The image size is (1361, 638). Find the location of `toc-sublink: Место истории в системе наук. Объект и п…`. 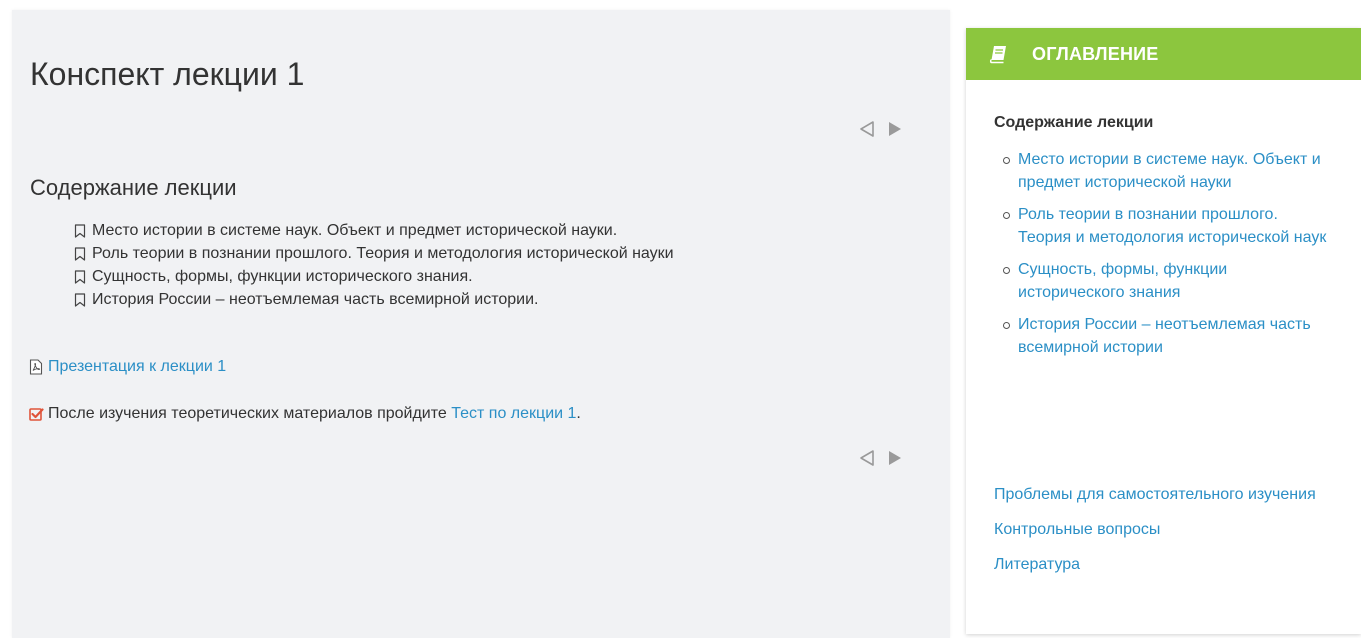

toc-sublink: Место истории в системе наук. Объект и п… is located at coordinates (1173, 171).